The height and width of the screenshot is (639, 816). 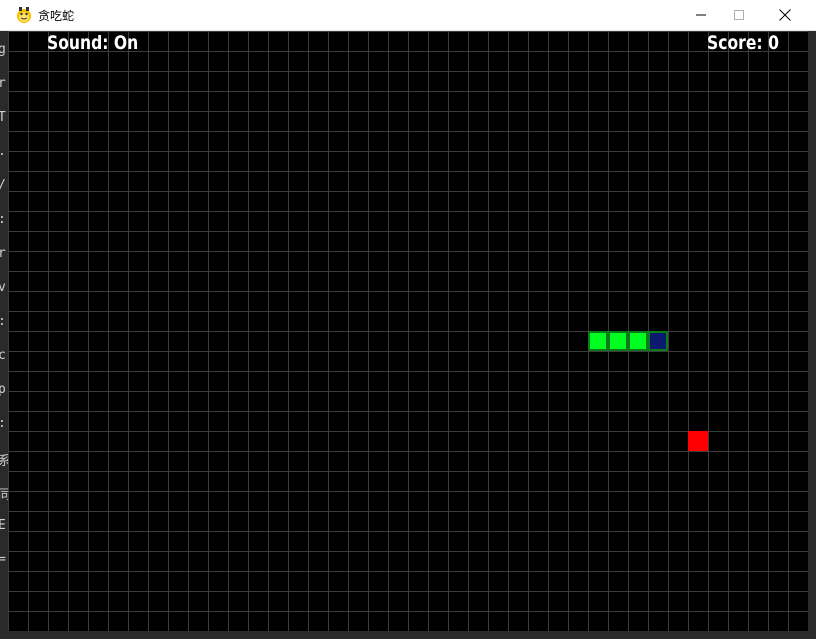 I want to click on background-app-glyph: v, so click(x=3, y=287).